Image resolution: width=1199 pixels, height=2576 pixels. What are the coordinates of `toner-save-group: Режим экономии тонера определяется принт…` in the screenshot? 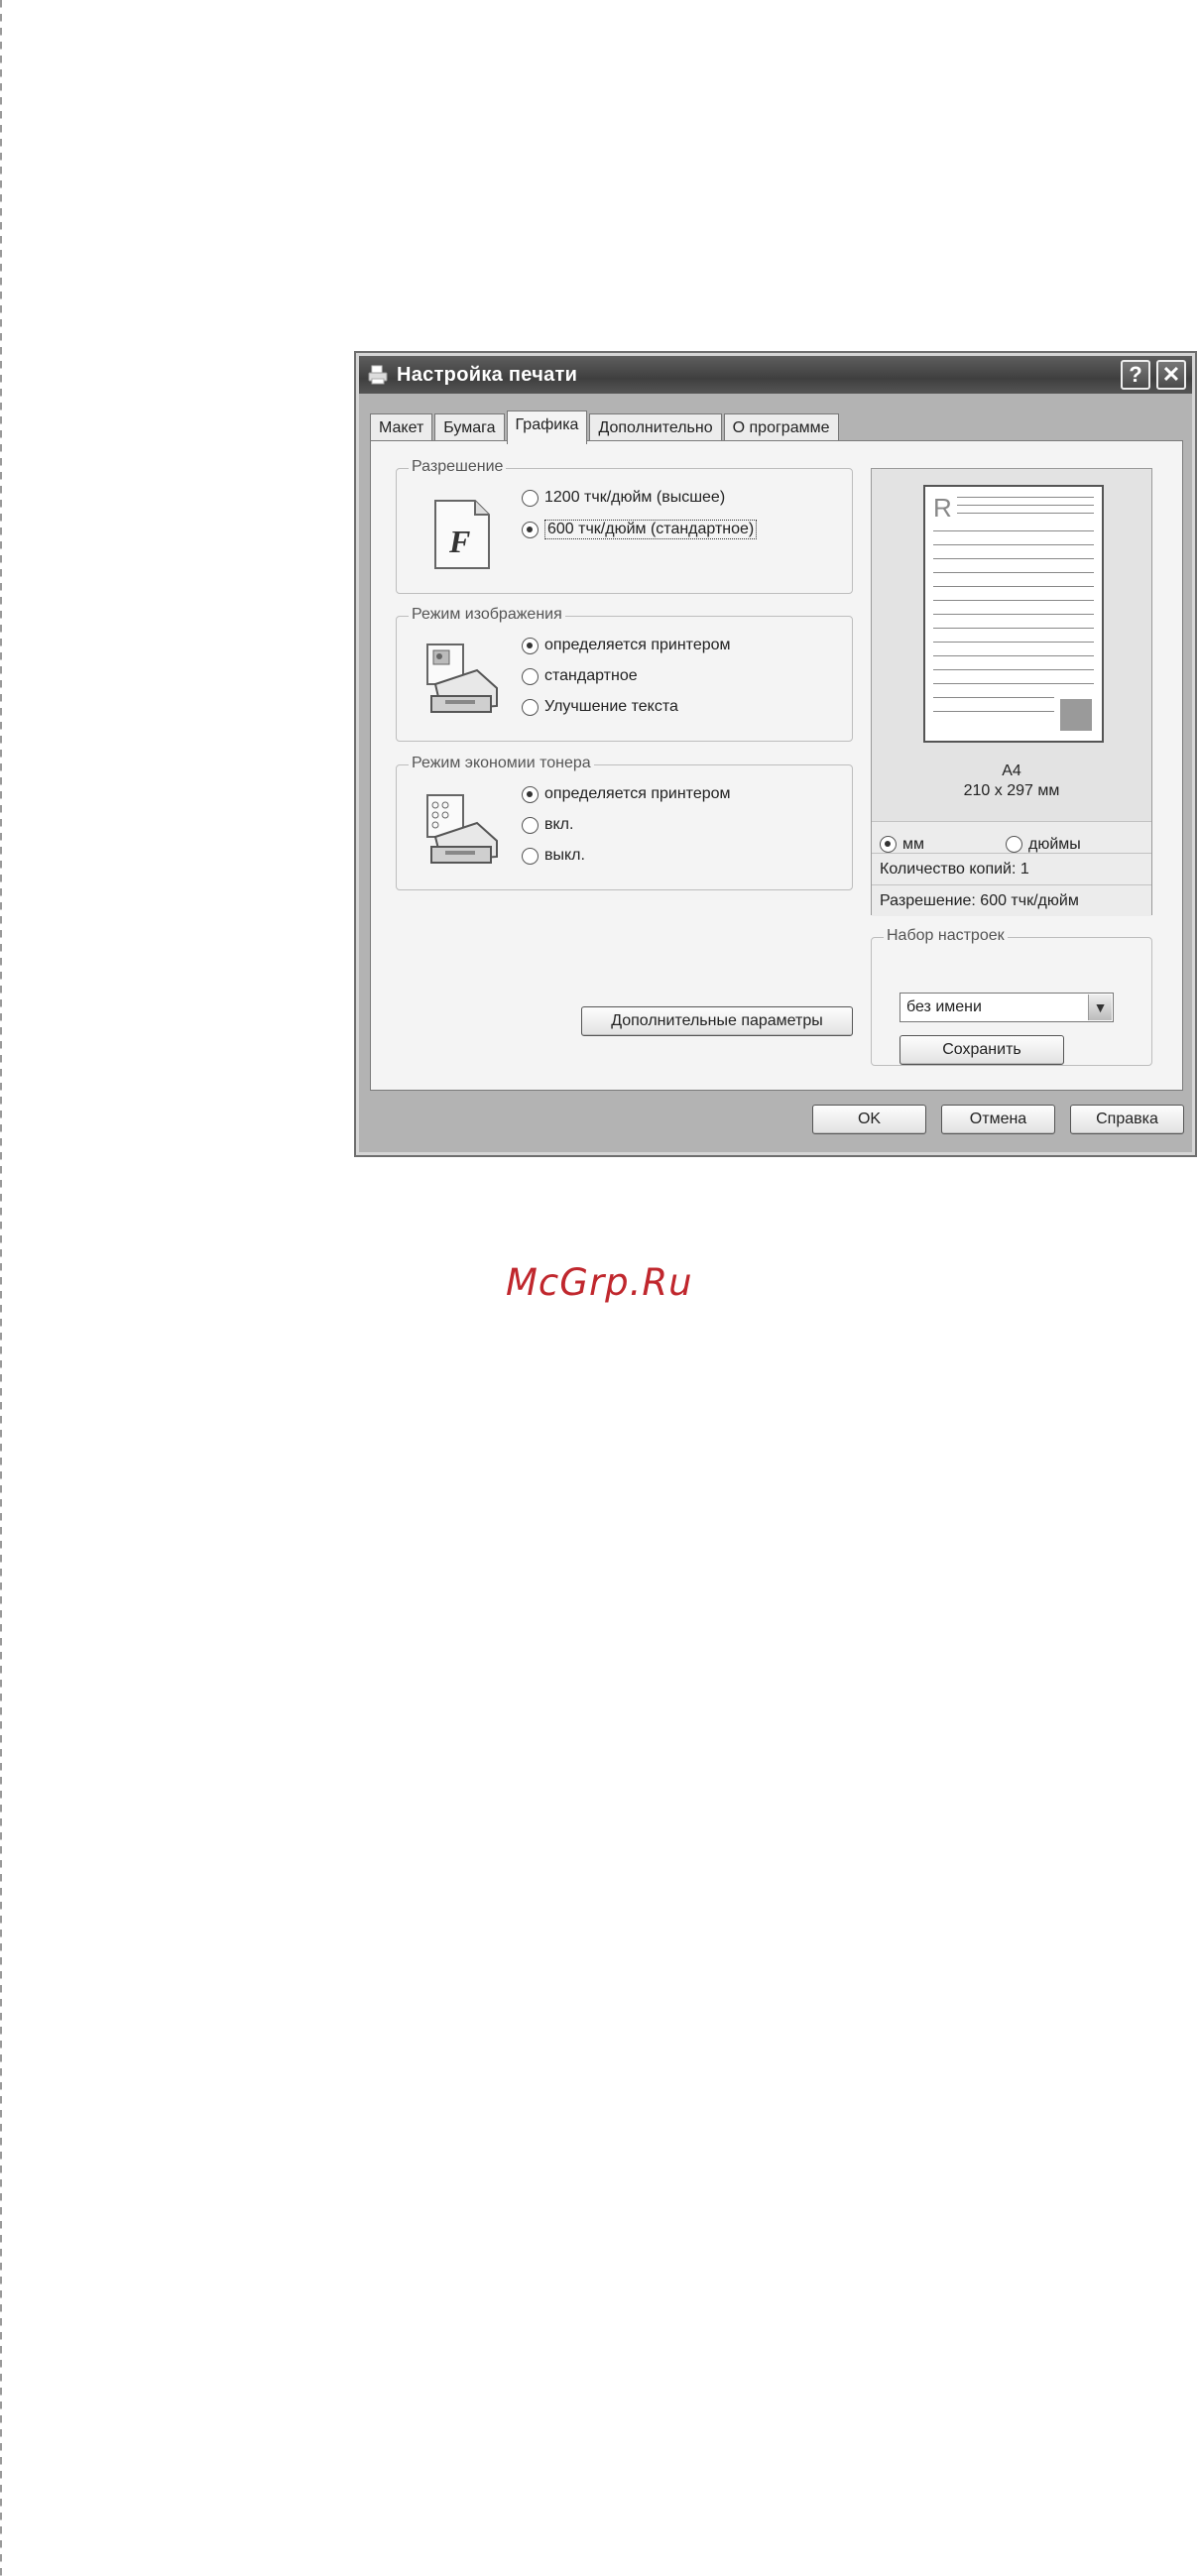 It's located at (624, 823).